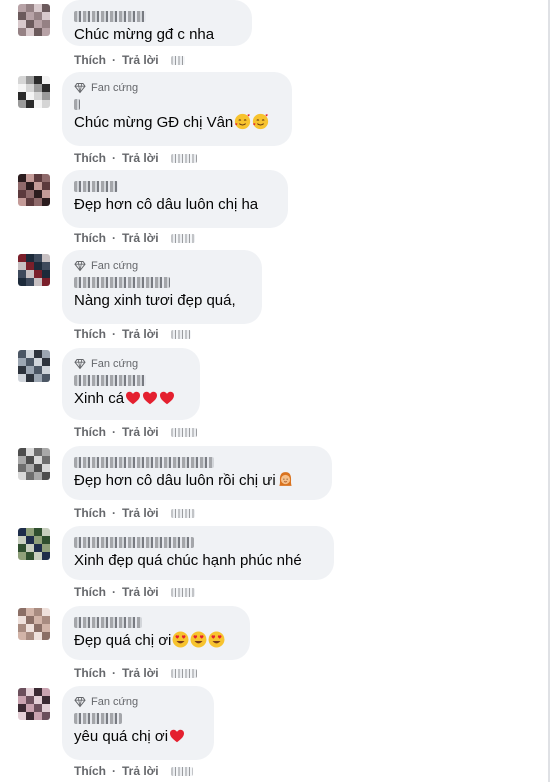  What do you see at coordinates (123, 640) in the screenshot?
I see `comment-text: Đẹp quá chị ơi` at bounding box center [123, 640].